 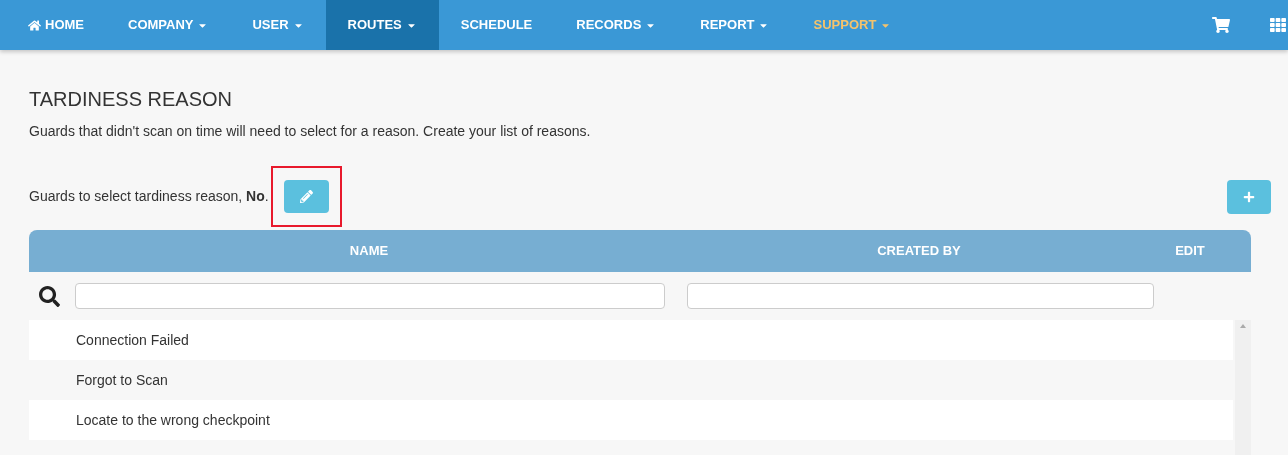 I want to click on setting-text: Guards to select tardiness reason, No., so click(x=149, y=196).